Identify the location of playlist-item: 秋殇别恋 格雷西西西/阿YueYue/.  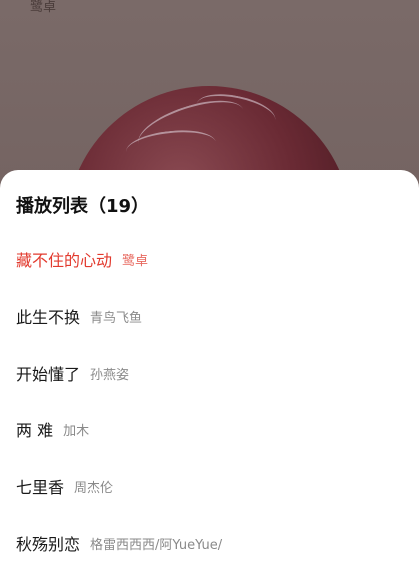
(211, 543).